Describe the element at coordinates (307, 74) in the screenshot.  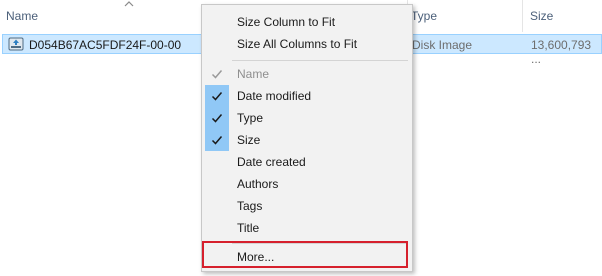
I see `menu-item-name: Name` at that location.